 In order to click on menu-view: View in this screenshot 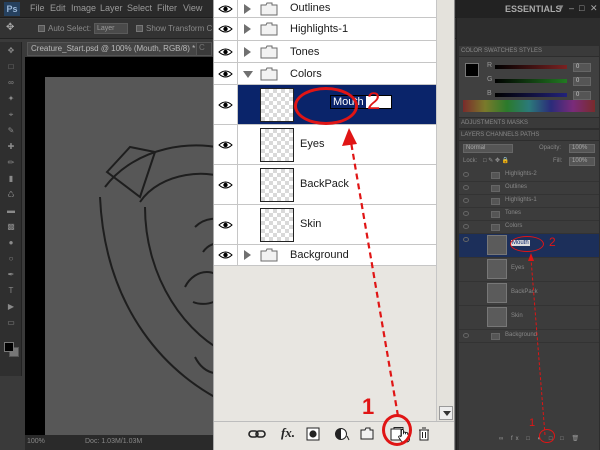, I will do `click(192, 8)`.